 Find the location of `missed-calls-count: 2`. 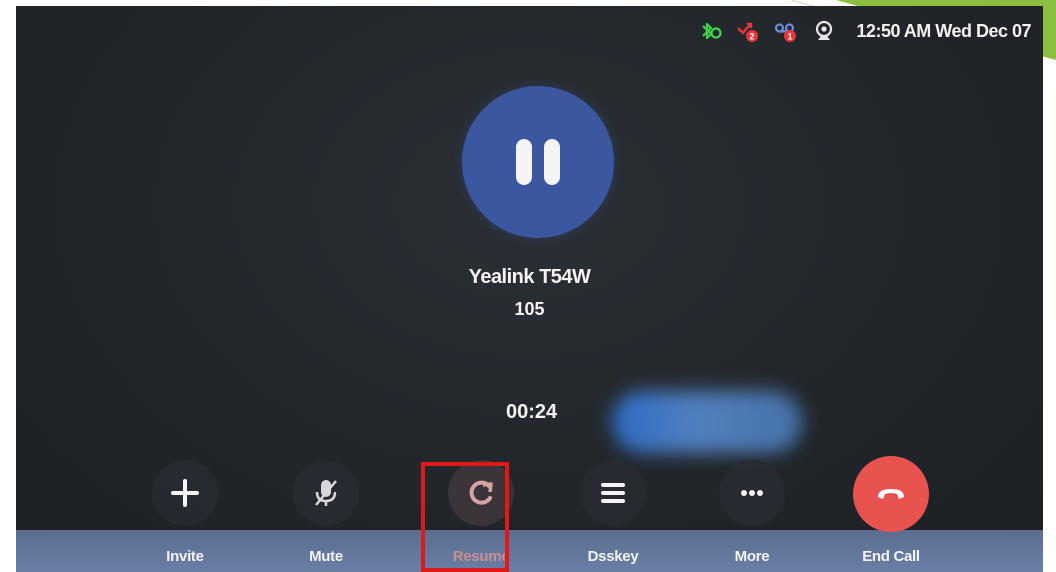

missed-calls-count: 2 is located at coordinates (752, 37).